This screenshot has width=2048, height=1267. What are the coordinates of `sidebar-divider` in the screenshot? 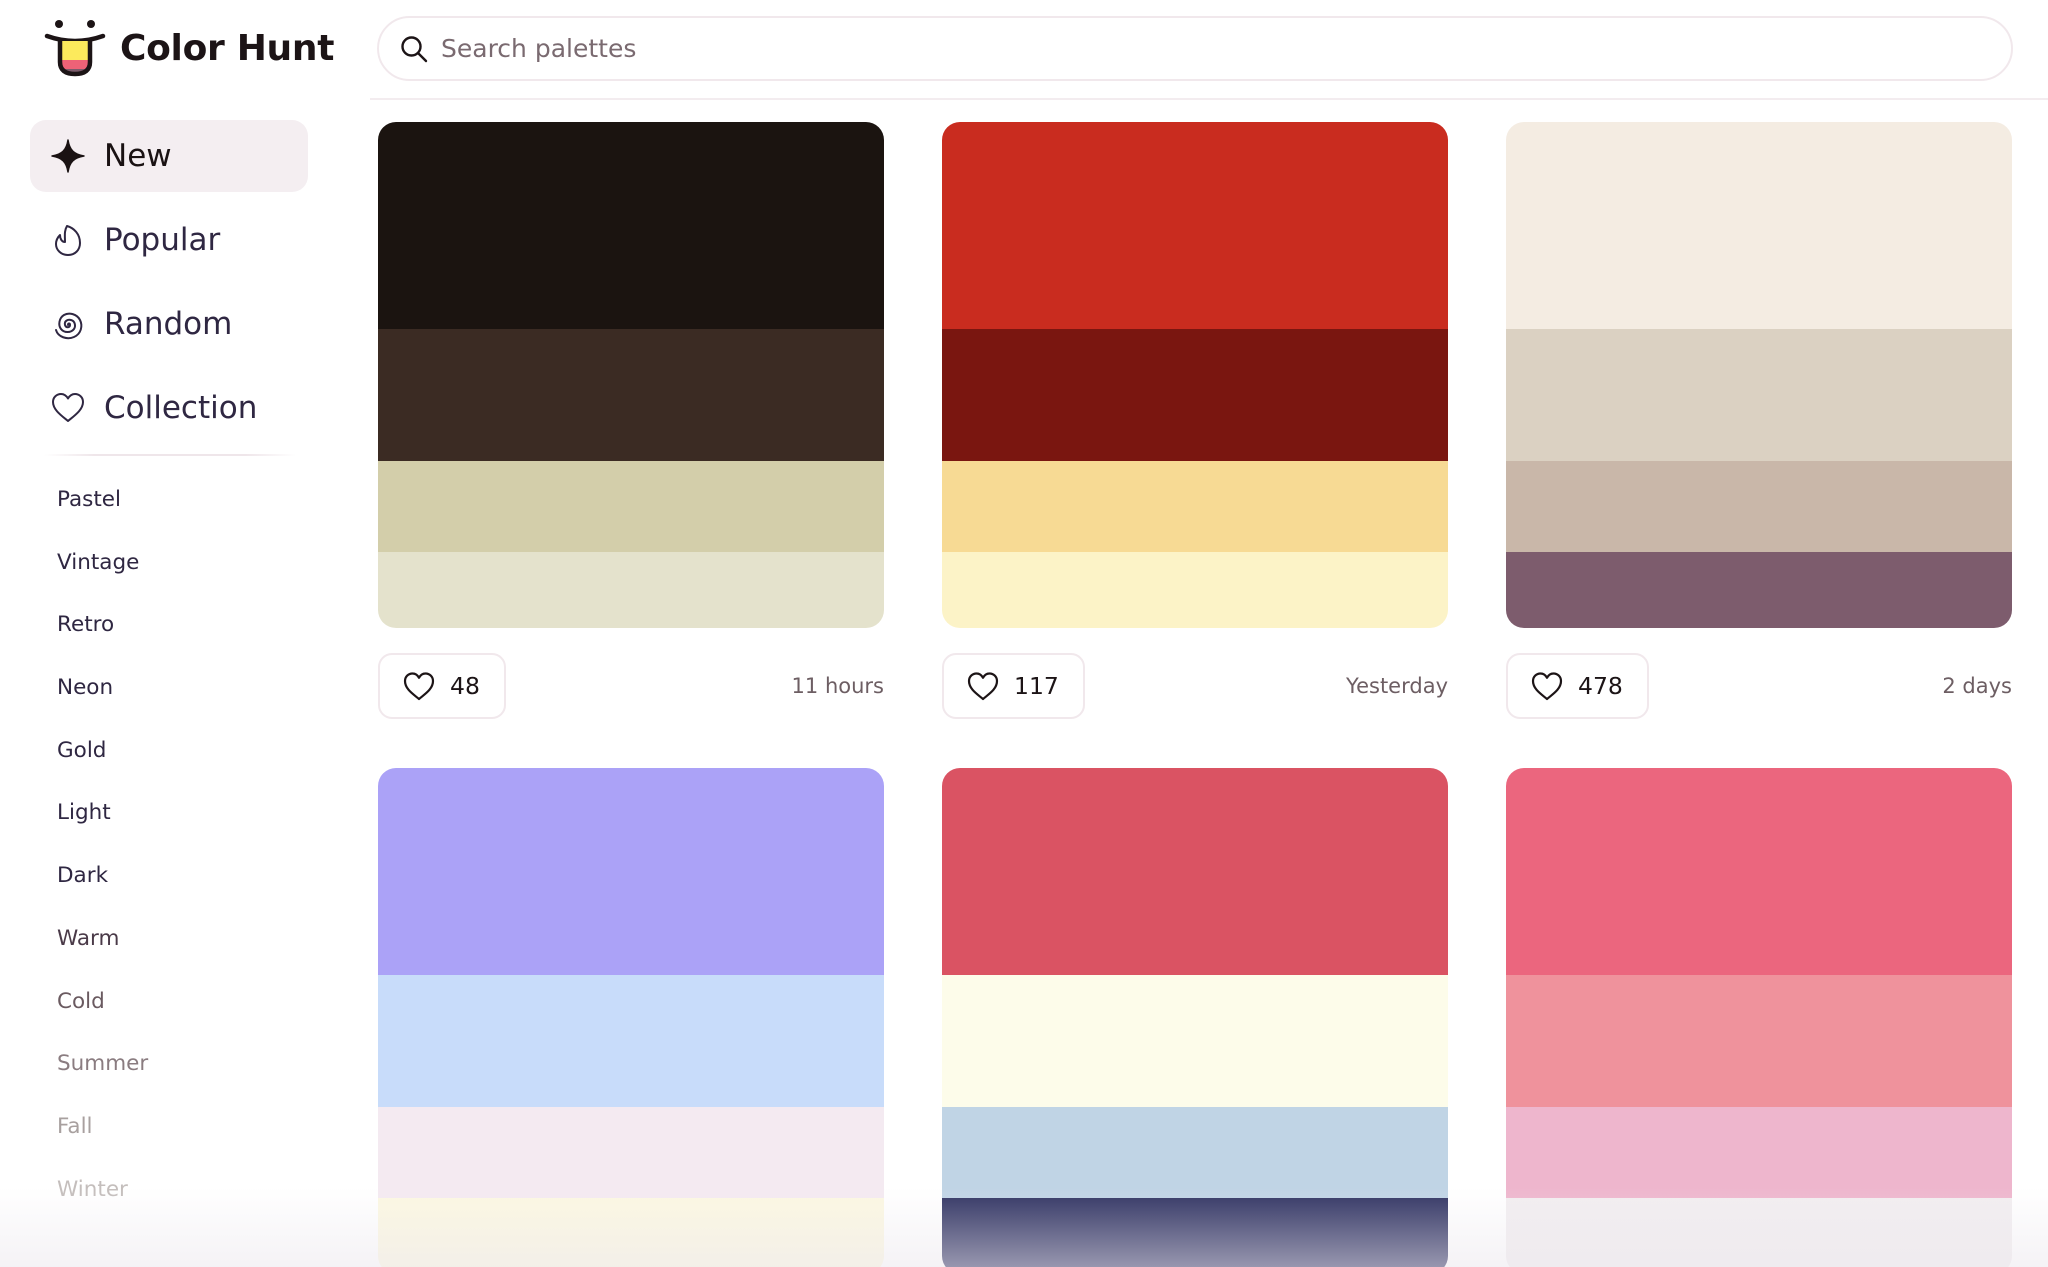 It's located at (170, 455).